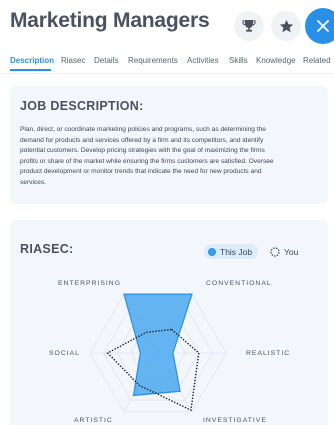 The image size is (334, 425). Describe the element at coordinates (238, 60) in the screenshot. I see `tab-skills: Skills` at that location.